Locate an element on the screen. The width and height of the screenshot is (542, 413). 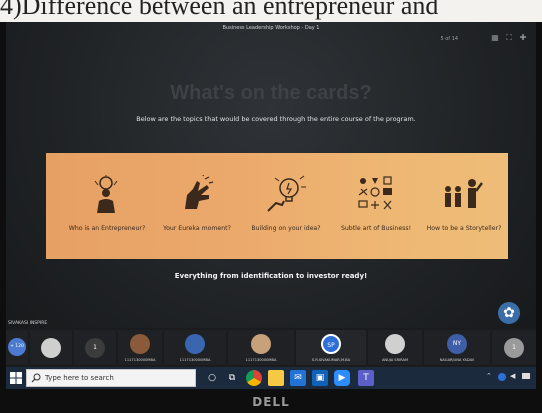
entrepreneur-icon is located at coordinates (106, 194).